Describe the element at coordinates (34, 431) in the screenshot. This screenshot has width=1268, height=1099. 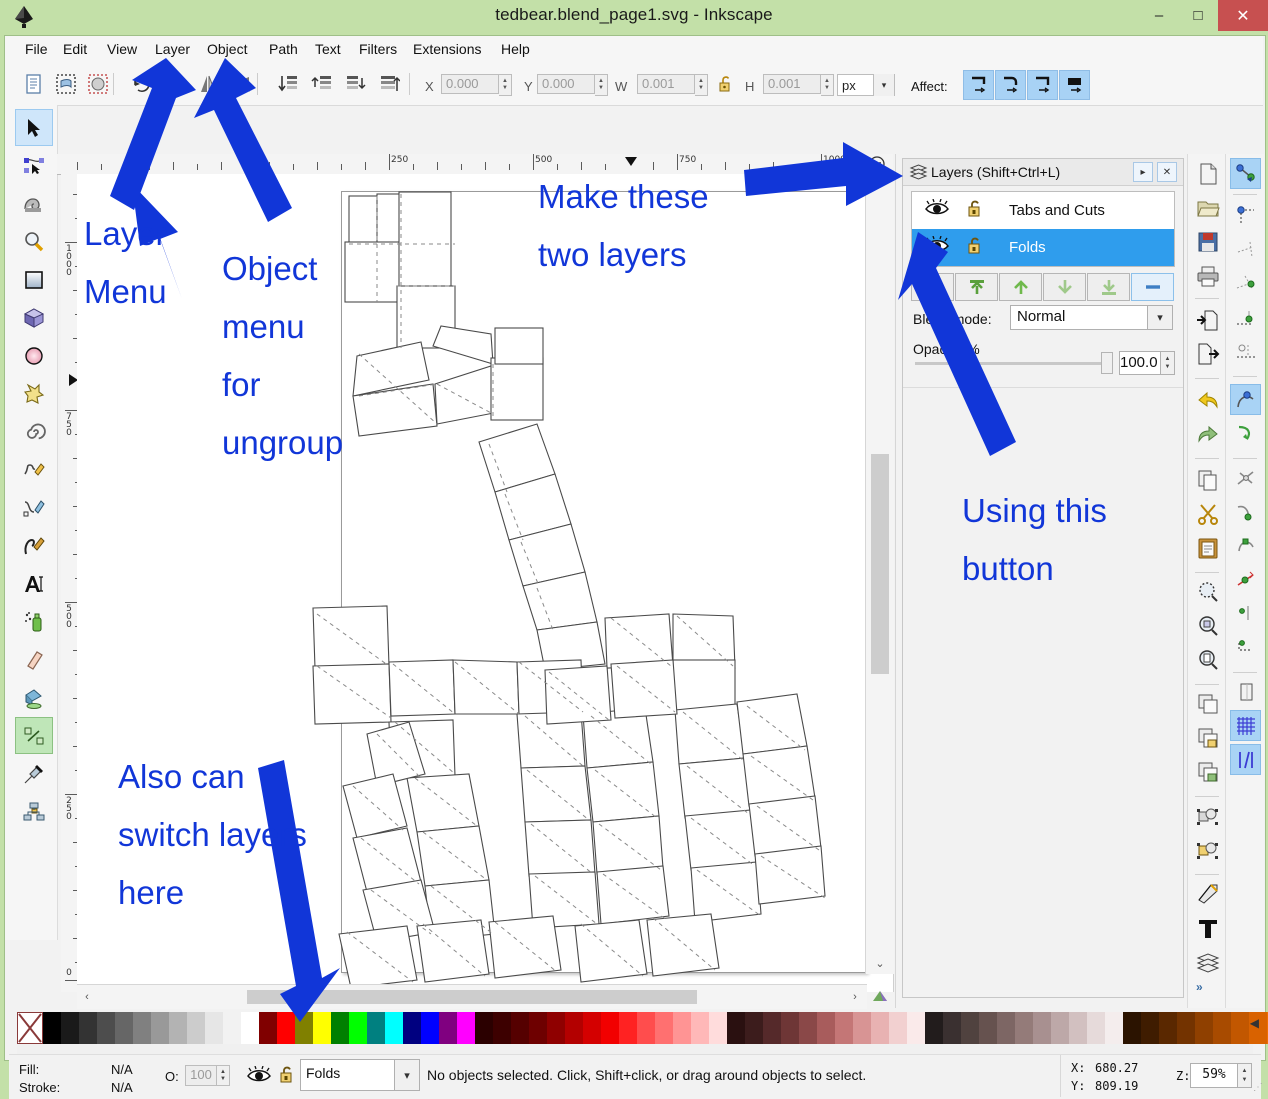
I see `spiral-tool` at that location.